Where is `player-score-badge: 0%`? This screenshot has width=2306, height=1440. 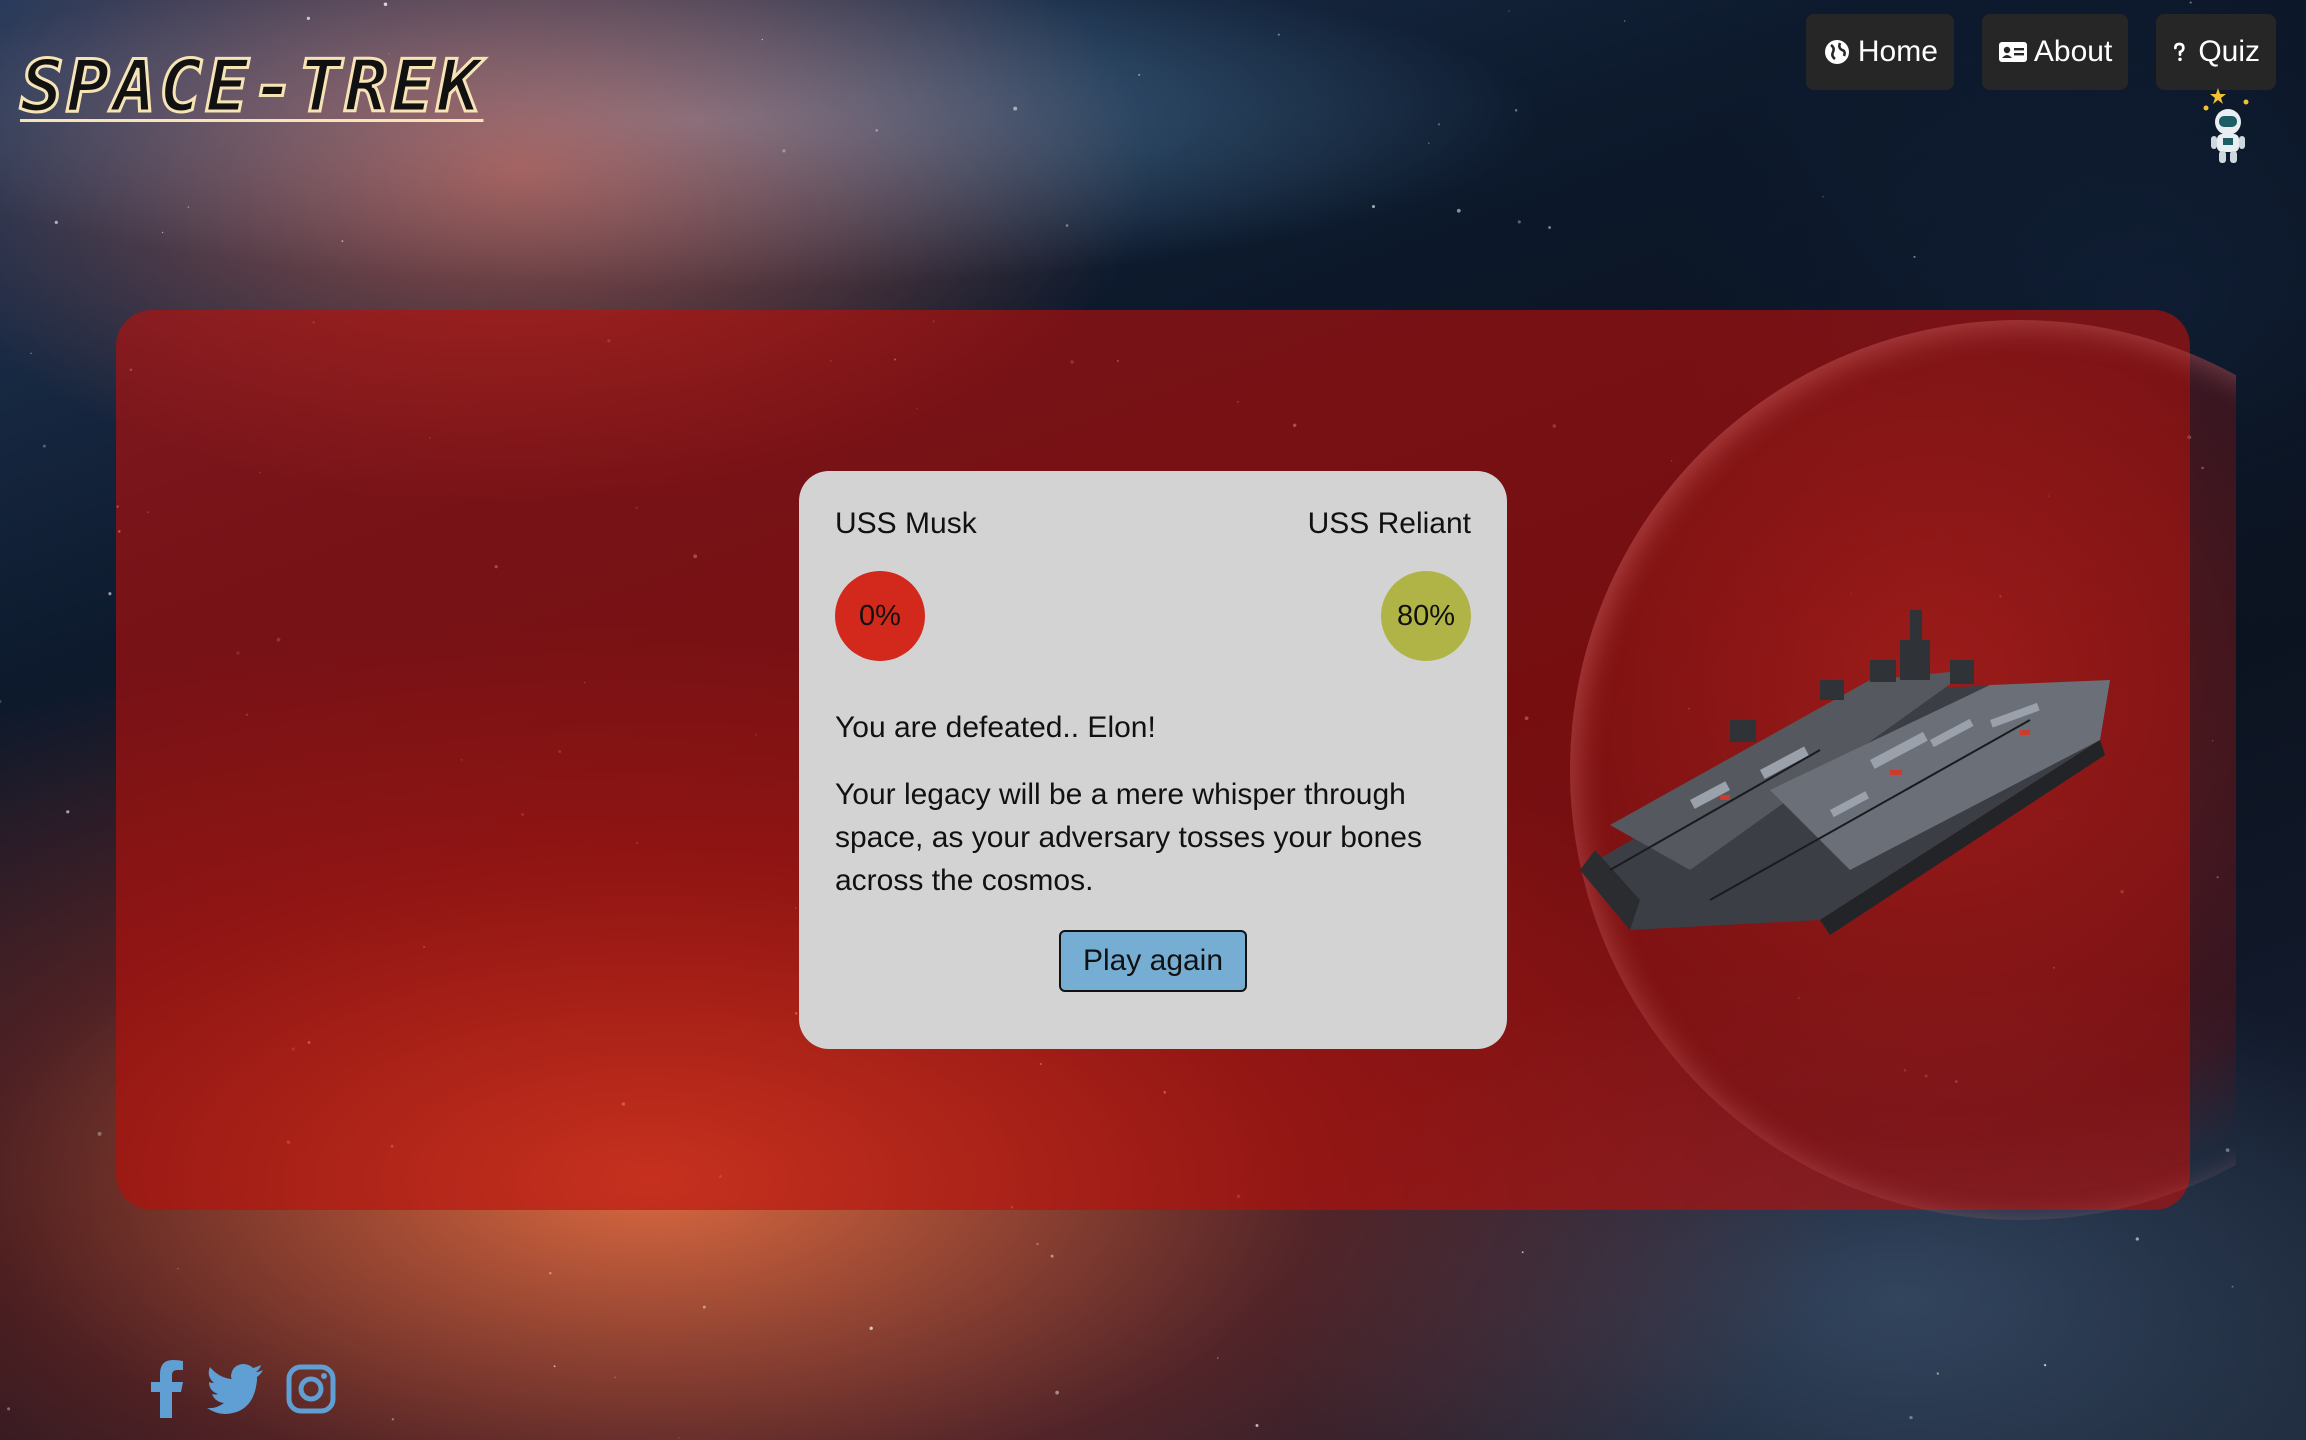
player-score-badge: 0% is located at coordinates (880, 616).